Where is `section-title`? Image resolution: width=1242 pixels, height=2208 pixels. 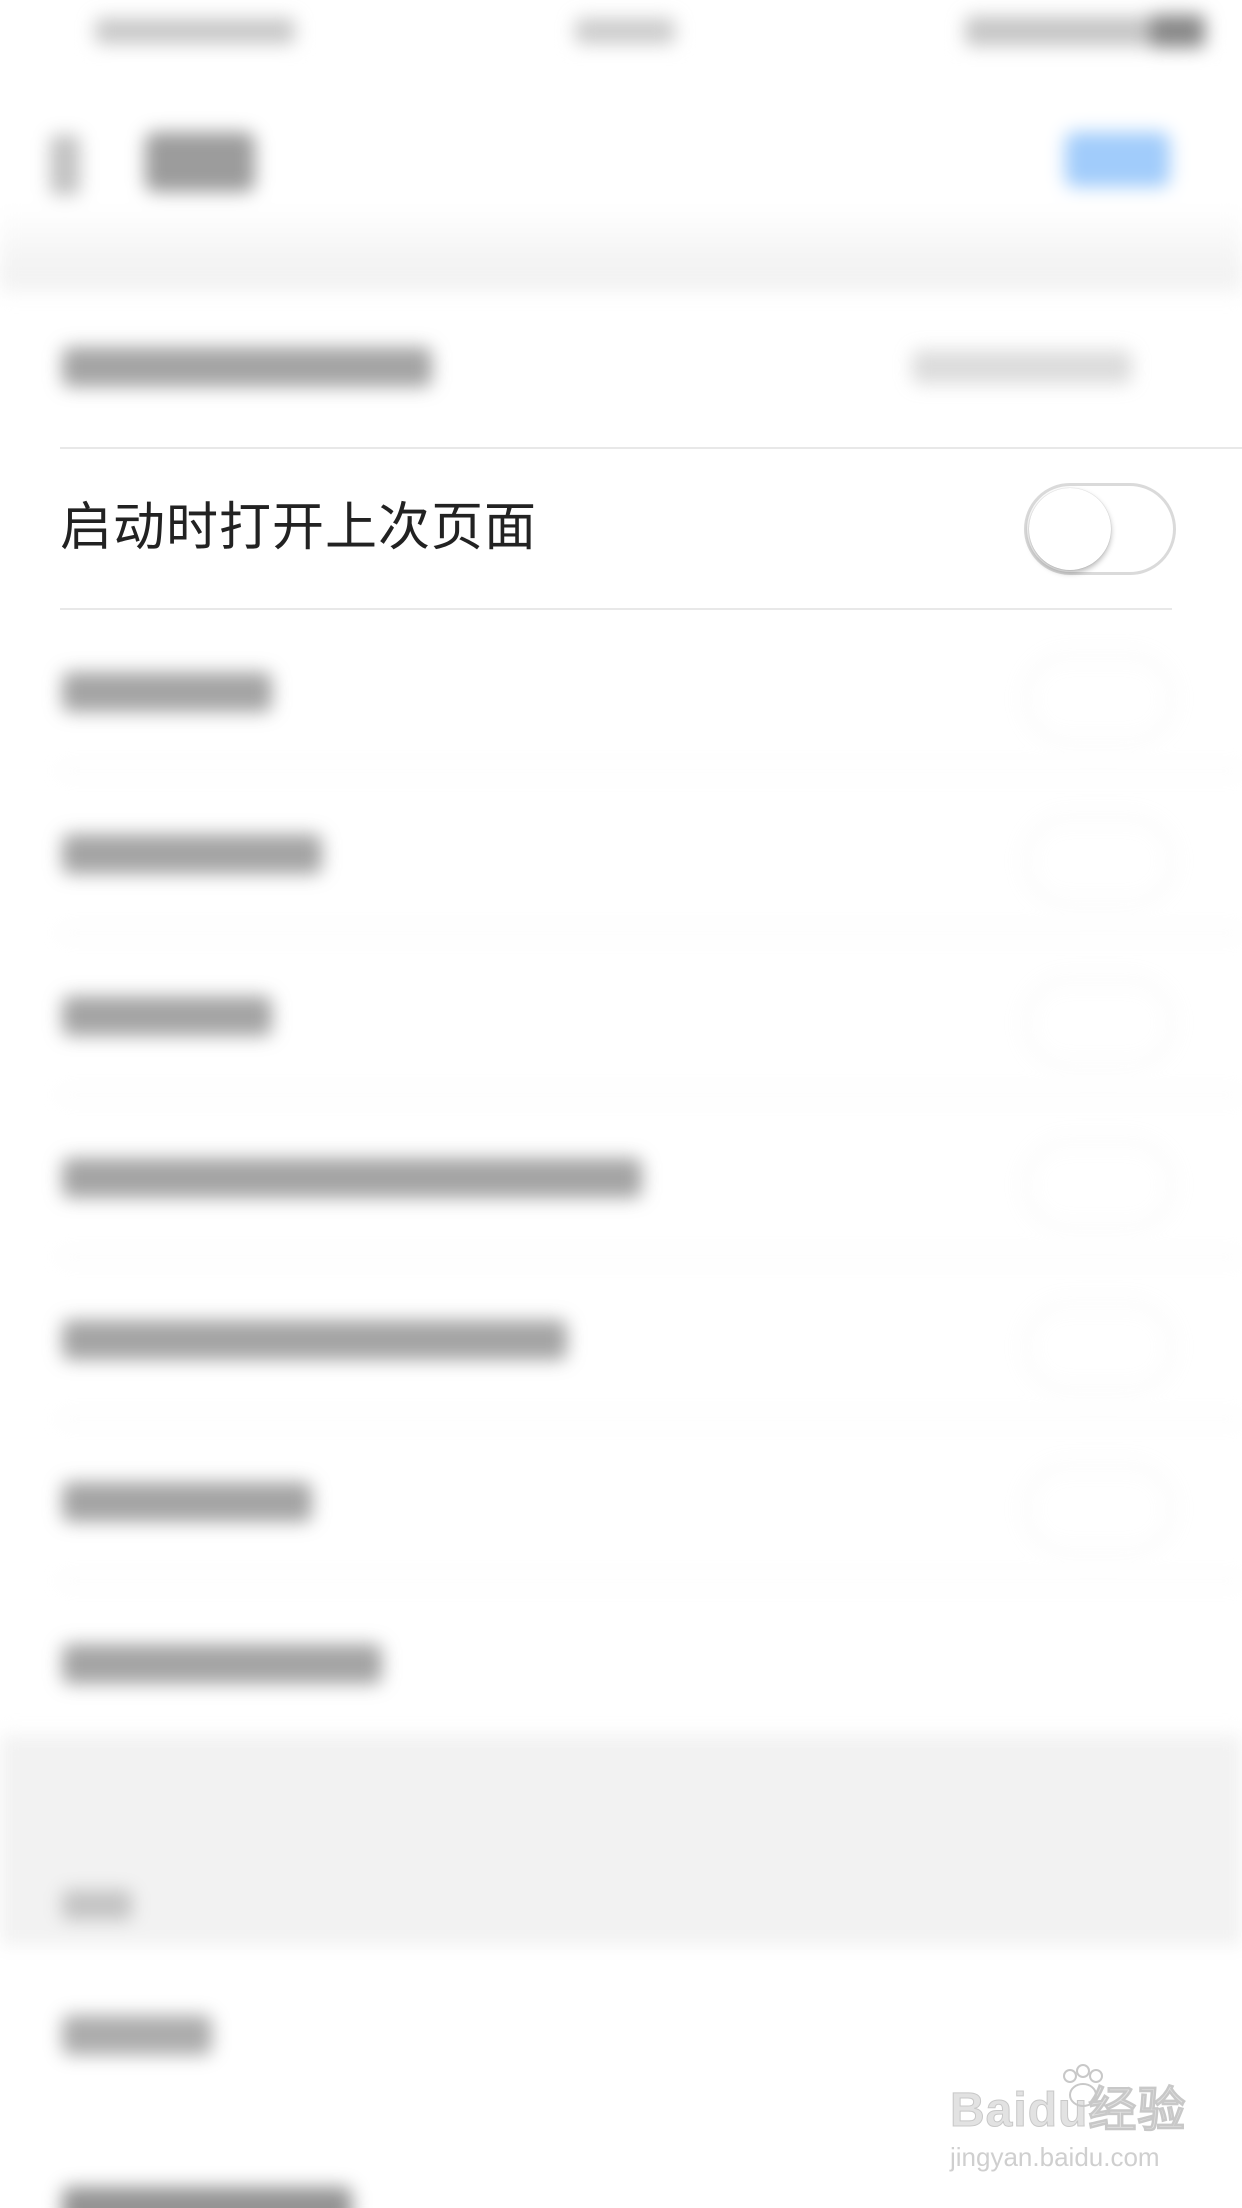 section-title is located at coordinates (97, 1905).